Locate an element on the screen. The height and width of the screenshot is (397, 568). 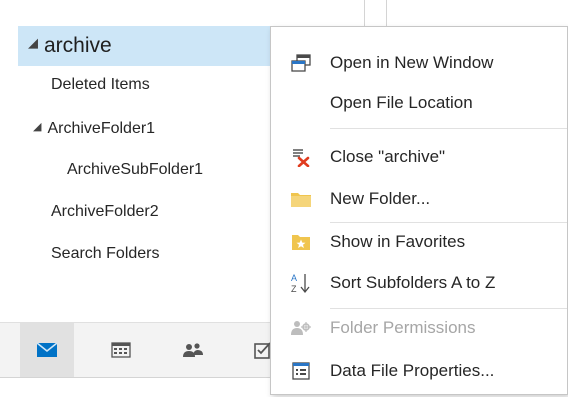
folder-label: ArchiveFolder2 is located at coordinates (105, 211).